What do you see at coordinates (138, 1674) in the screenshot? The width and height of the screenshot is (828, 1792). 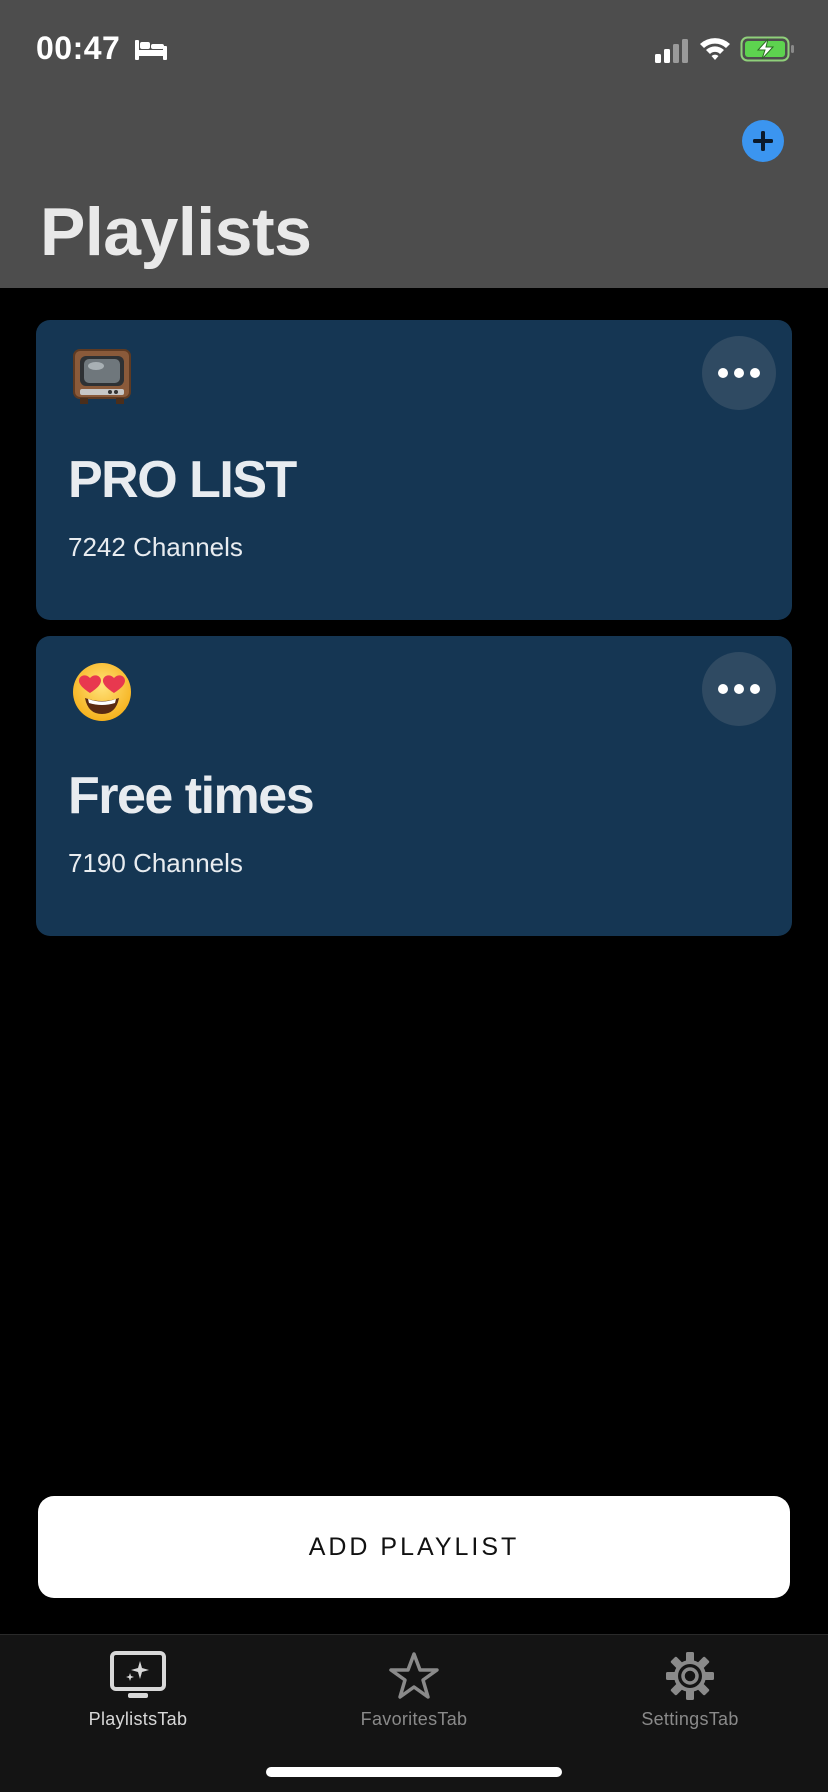 I see `tv-sparkle-icon` at bounding box center [138, 1674].